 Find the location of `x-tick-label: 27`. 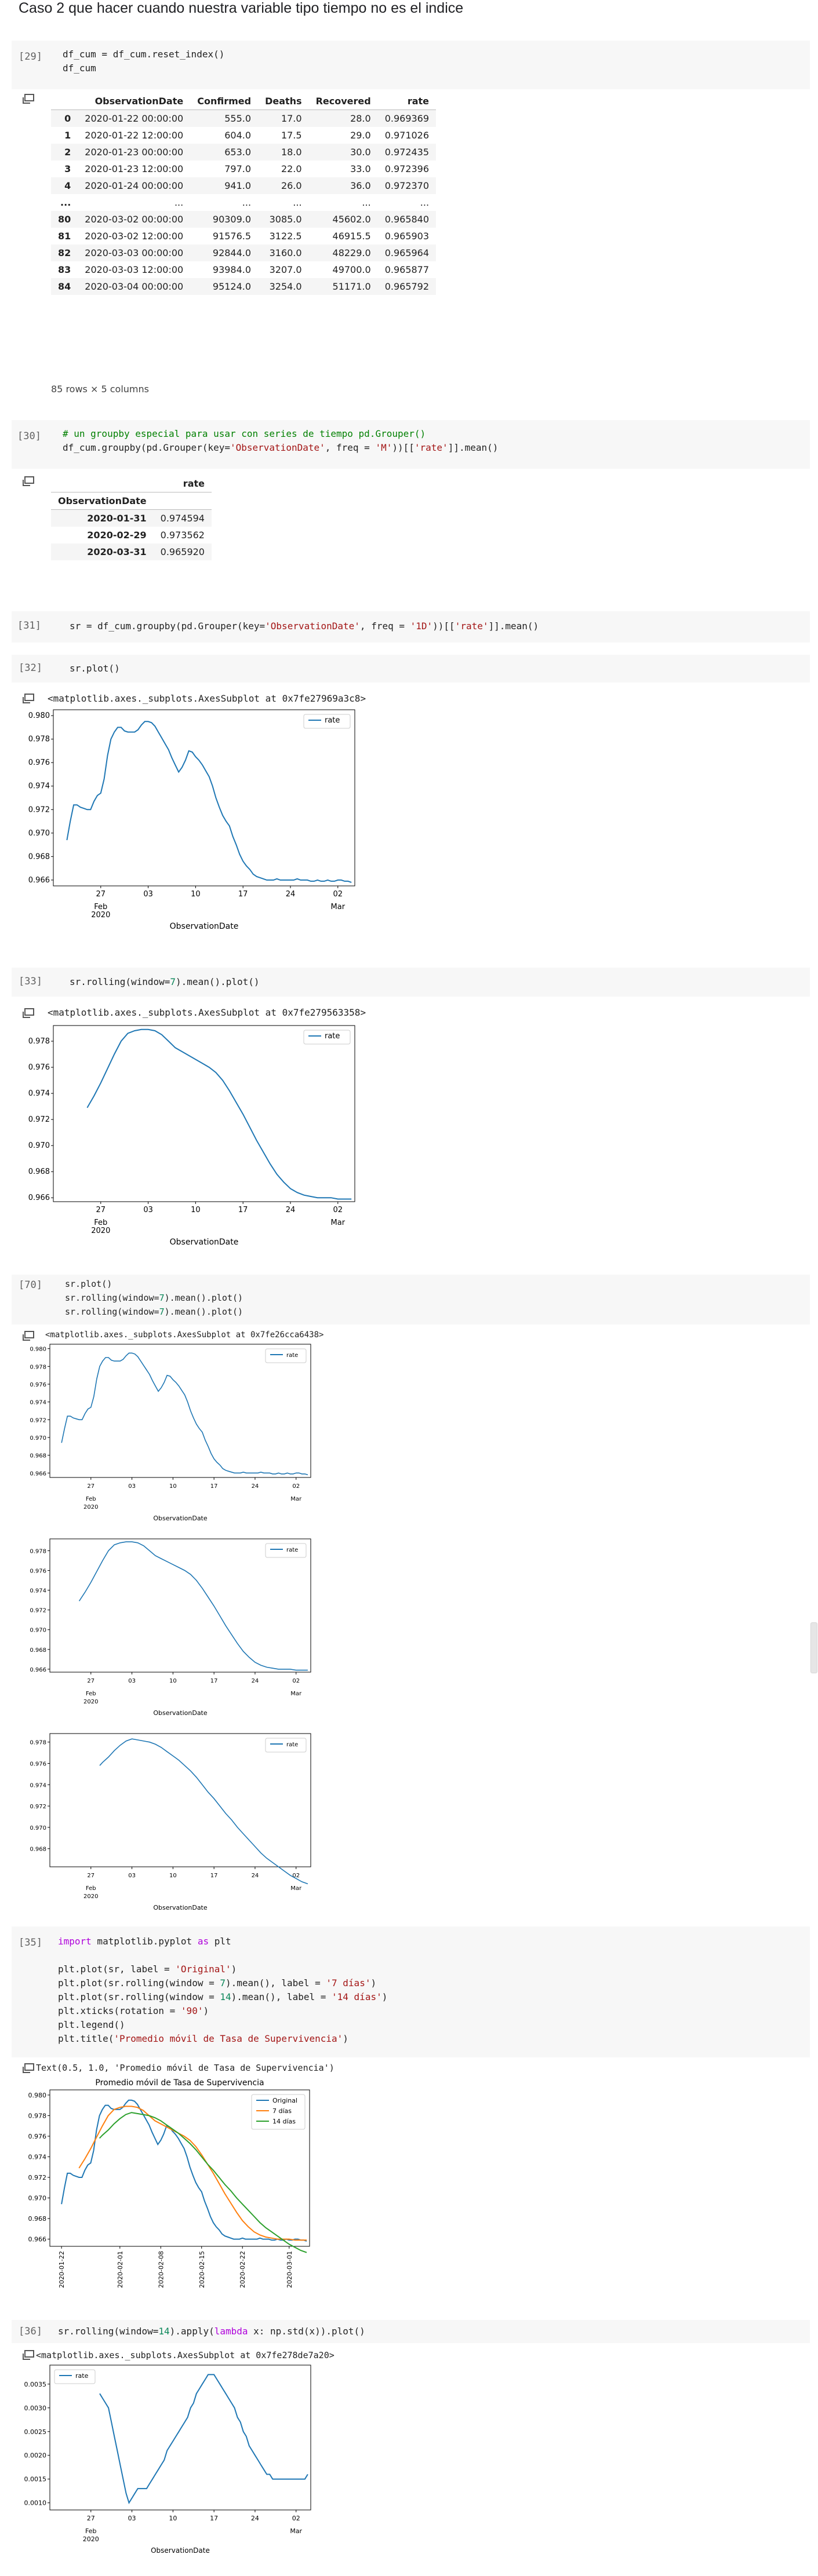

x-tick-label: 27 is located at coordinates (91, 2518).